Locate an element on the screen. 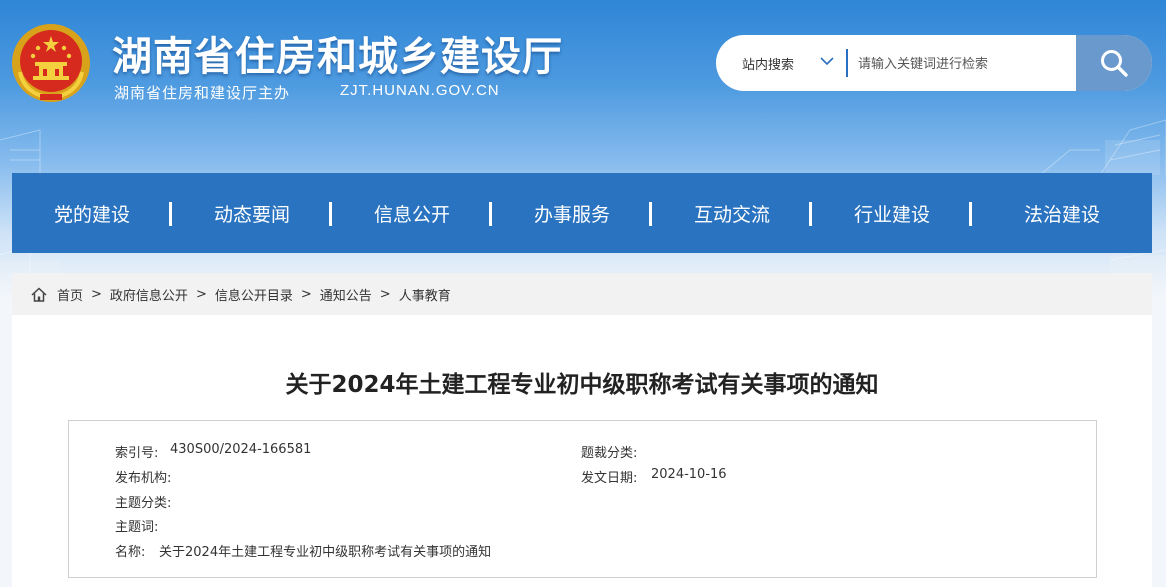 The height and width of the screenshot is (587, 1166). site-subtitle: 湖南省住房和建设厅主办 is located at coordinates (202, 93).